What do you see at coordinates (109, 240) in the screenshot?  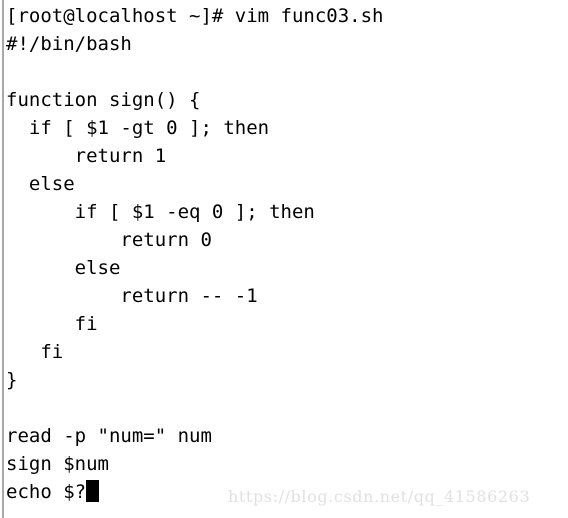 I see `terminal-line-return-0: return 0` at bounding box center [109, 240].